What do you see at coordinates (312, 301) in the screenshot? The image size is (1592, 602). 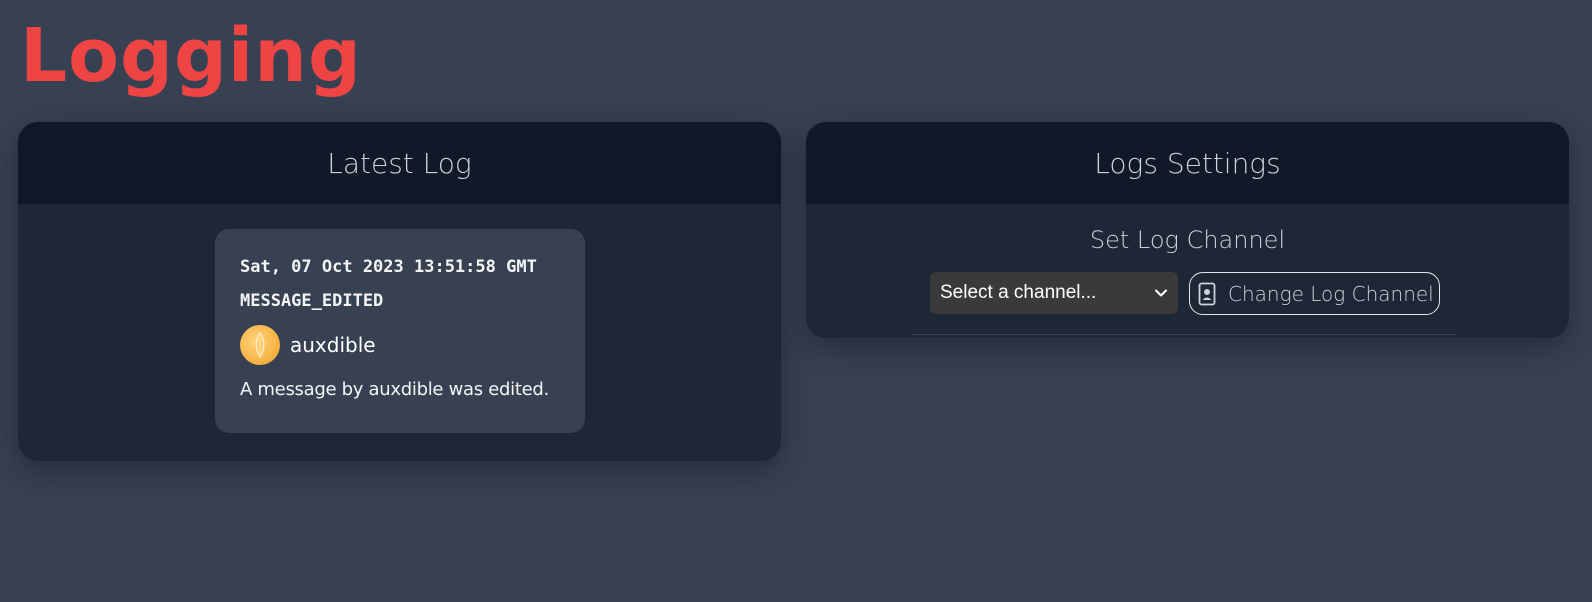 I see `log-type: MESSAGE_EDITED` at bounding box center [312, 301].